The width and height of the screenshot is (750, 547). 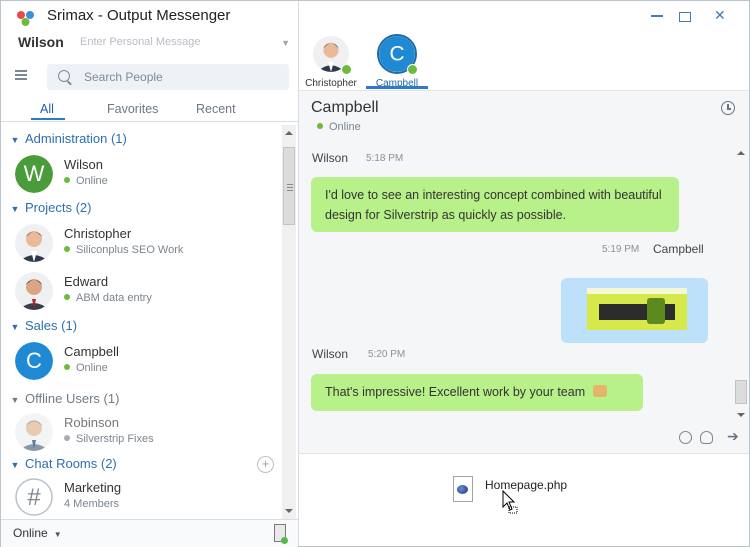 I want to click on contact-name: Edward, so click(x=86, y=281).